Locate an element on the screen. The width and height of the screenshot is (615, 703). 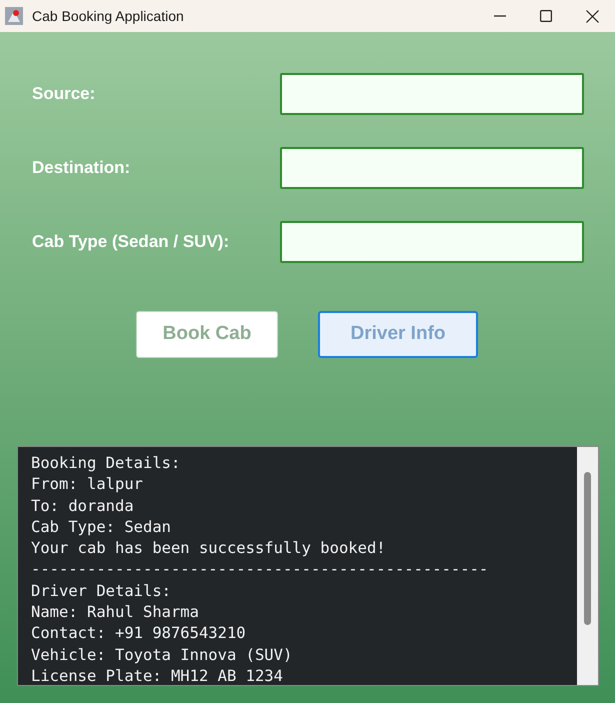
output-line: Booking Details: is located at coordinates (106, 463).